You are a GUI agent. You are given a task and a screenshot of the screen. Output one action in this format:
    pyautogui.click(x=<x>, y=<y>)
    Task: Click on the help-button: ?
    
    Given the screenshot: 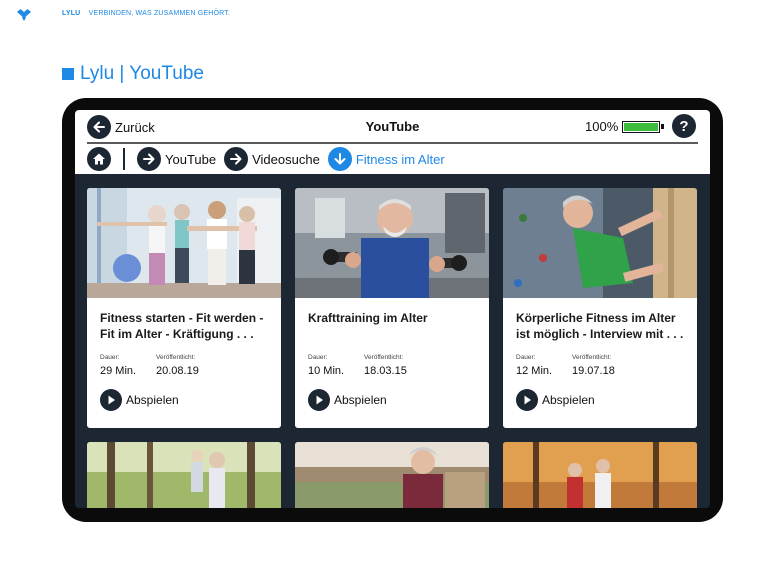 What is the action you would take?
    pyautogui.click(x=684, y=126)
    